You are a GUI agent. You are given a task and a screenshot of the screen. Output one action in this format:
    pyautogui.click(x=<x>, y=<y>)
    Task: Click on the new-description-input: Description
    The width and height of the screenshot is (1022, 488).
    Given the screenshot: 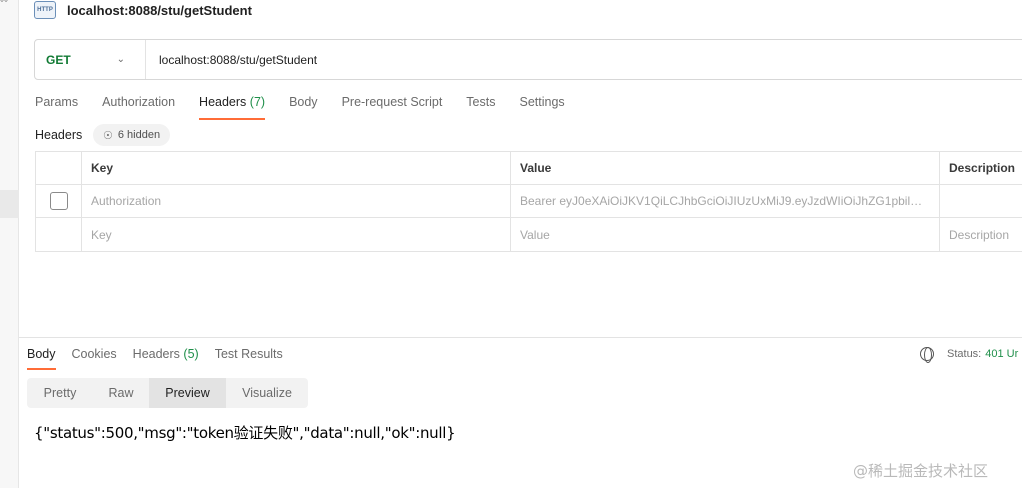 What is the action you would take?
    pyautogui.click(x=981, y=234)
    